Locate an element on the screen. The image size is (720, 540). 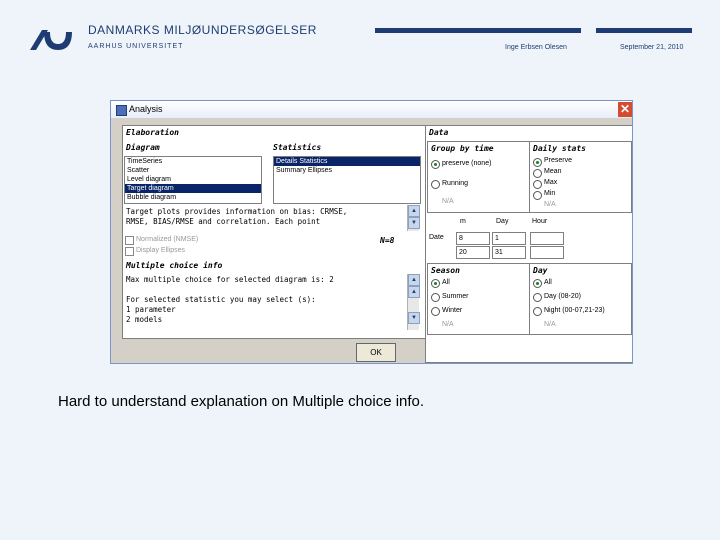
elaboration-title: Elaboration is located at coordinates (152, 132).